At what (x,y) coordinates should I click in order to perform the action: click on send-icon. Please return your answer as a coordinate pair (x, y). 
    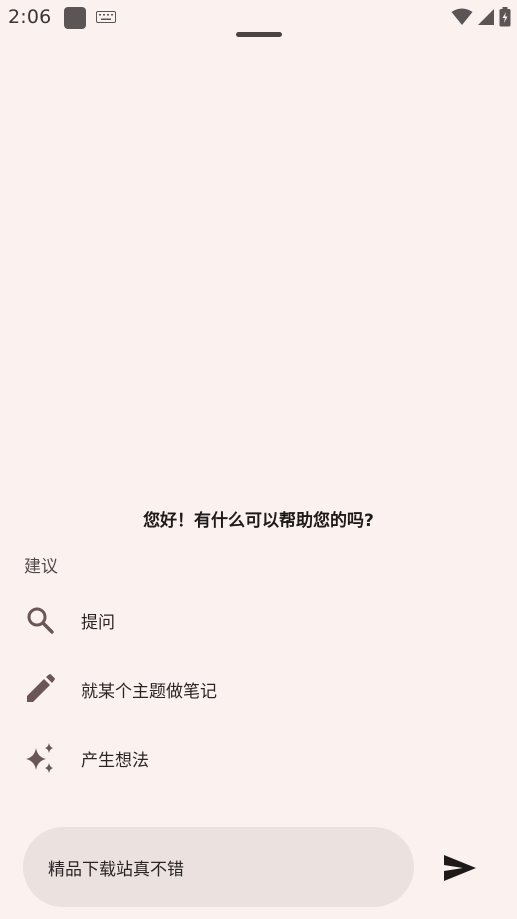
    Looking at the image, I should click on (460, 868).